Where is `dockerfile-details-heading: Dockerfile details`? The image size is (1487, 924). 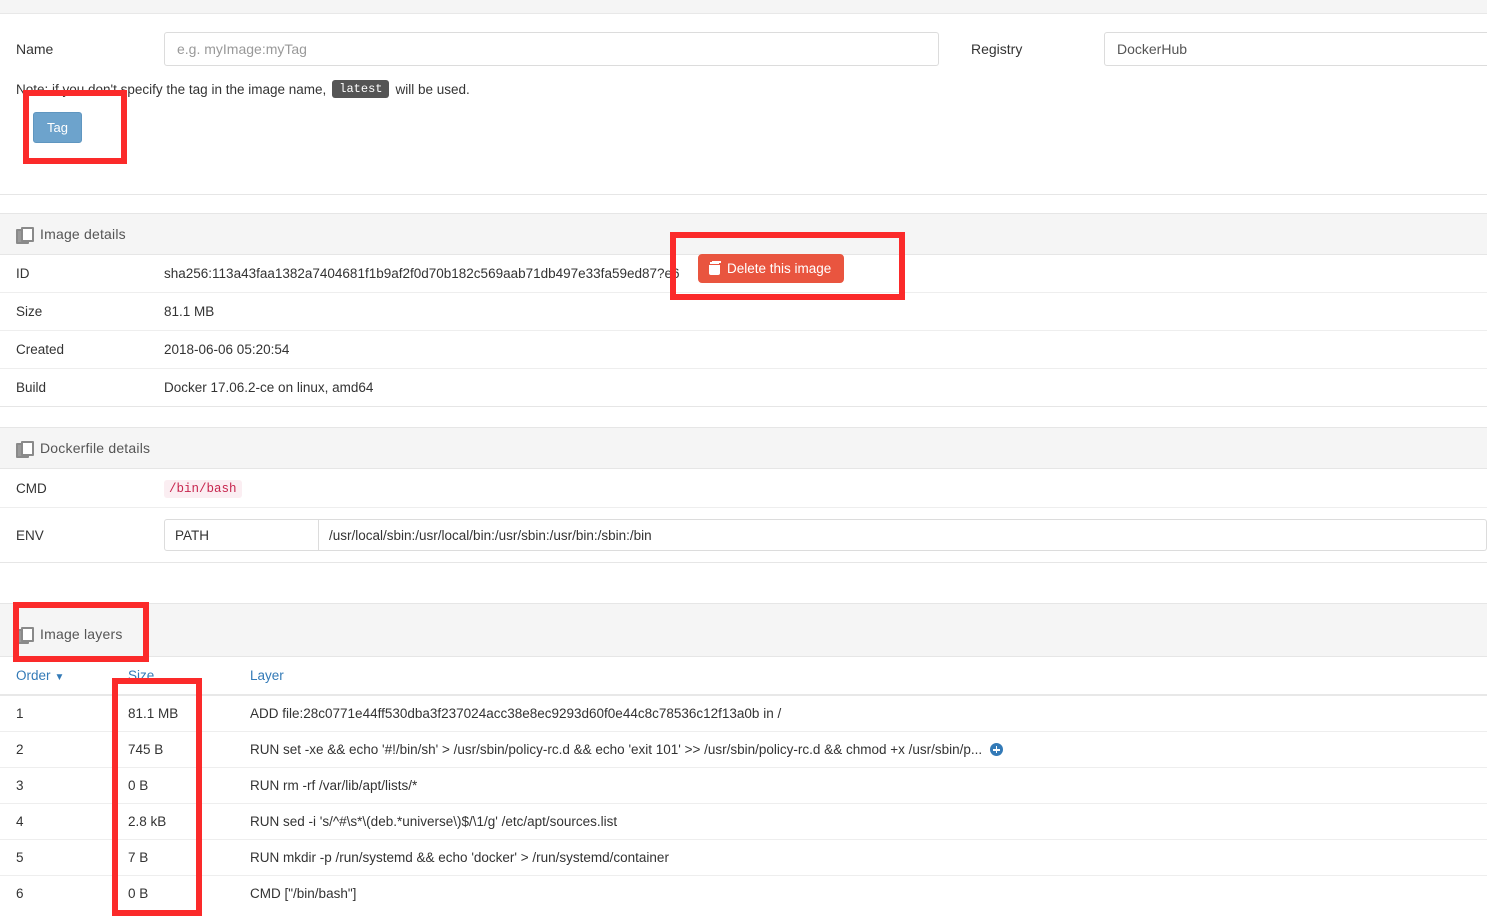
dockerfile-details-heading: Dockerfile details is located at coordinates (743, 448).